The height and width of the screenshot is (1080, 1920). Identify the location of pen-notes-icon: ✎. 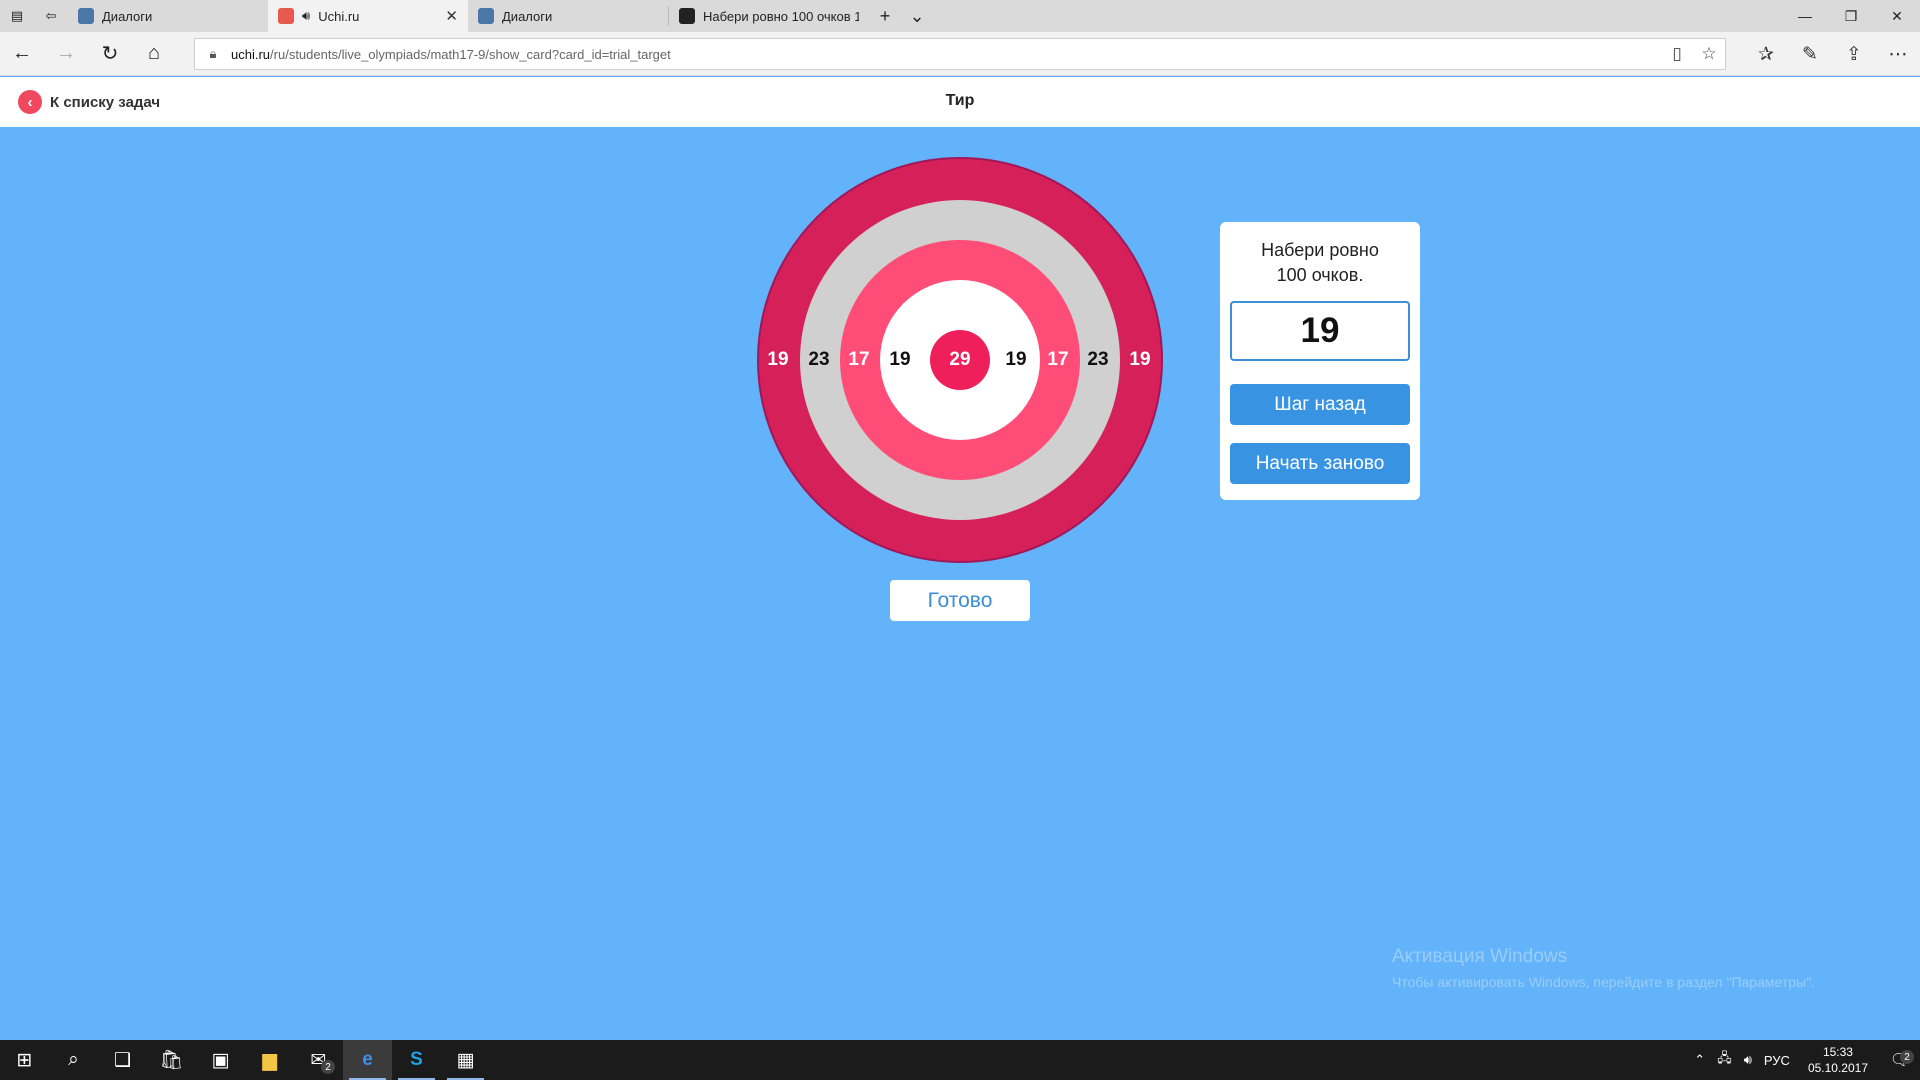
(1810, 54).